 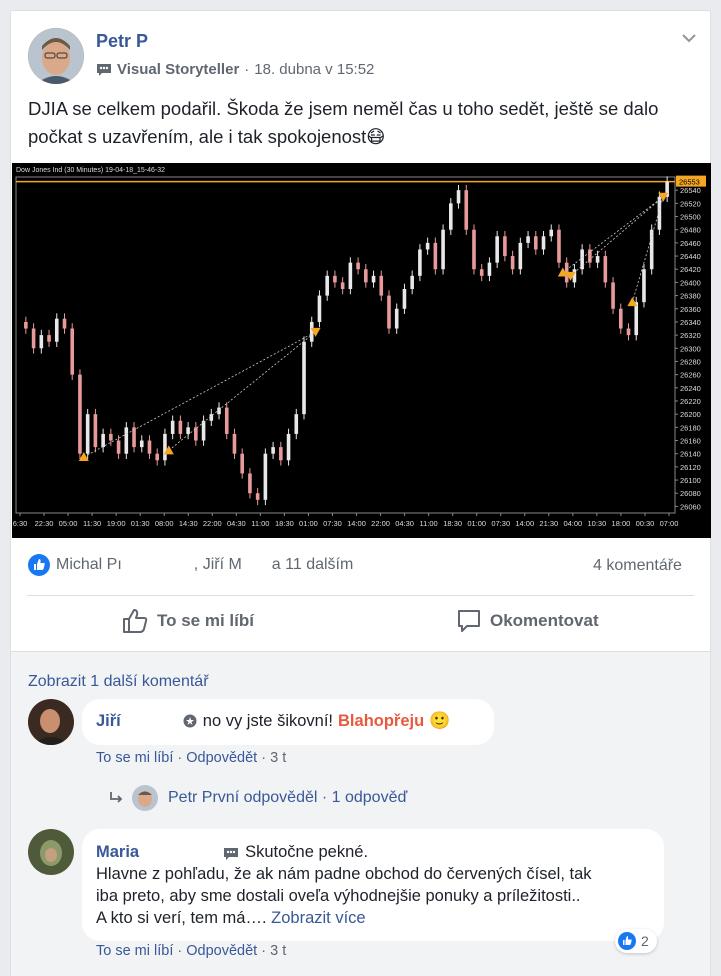 I want to click on y-tick-label: 26200, so click(x=690, y=414).